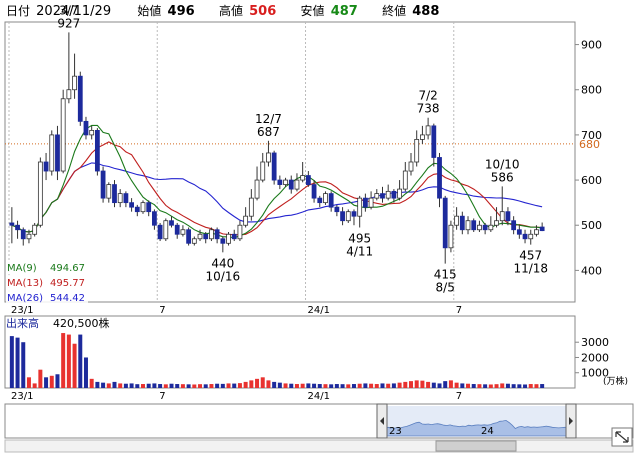 The image size is (638, 455). I want to click on annotation-value: 440, so click(222, 263).